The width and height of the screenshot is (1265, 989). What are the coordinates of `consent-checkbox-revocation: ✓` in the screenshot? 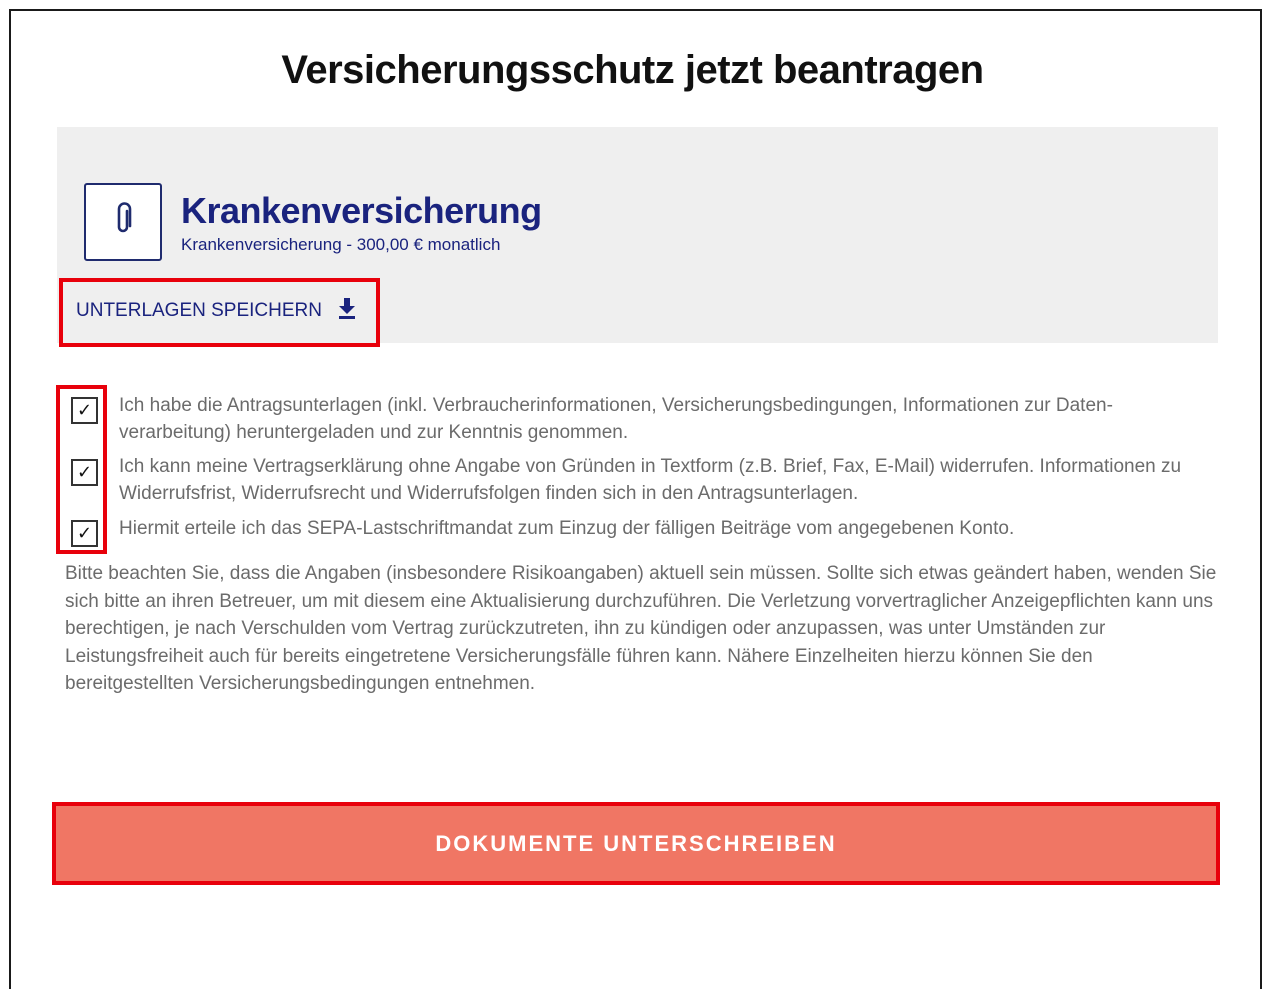 It's located at (84, 472).